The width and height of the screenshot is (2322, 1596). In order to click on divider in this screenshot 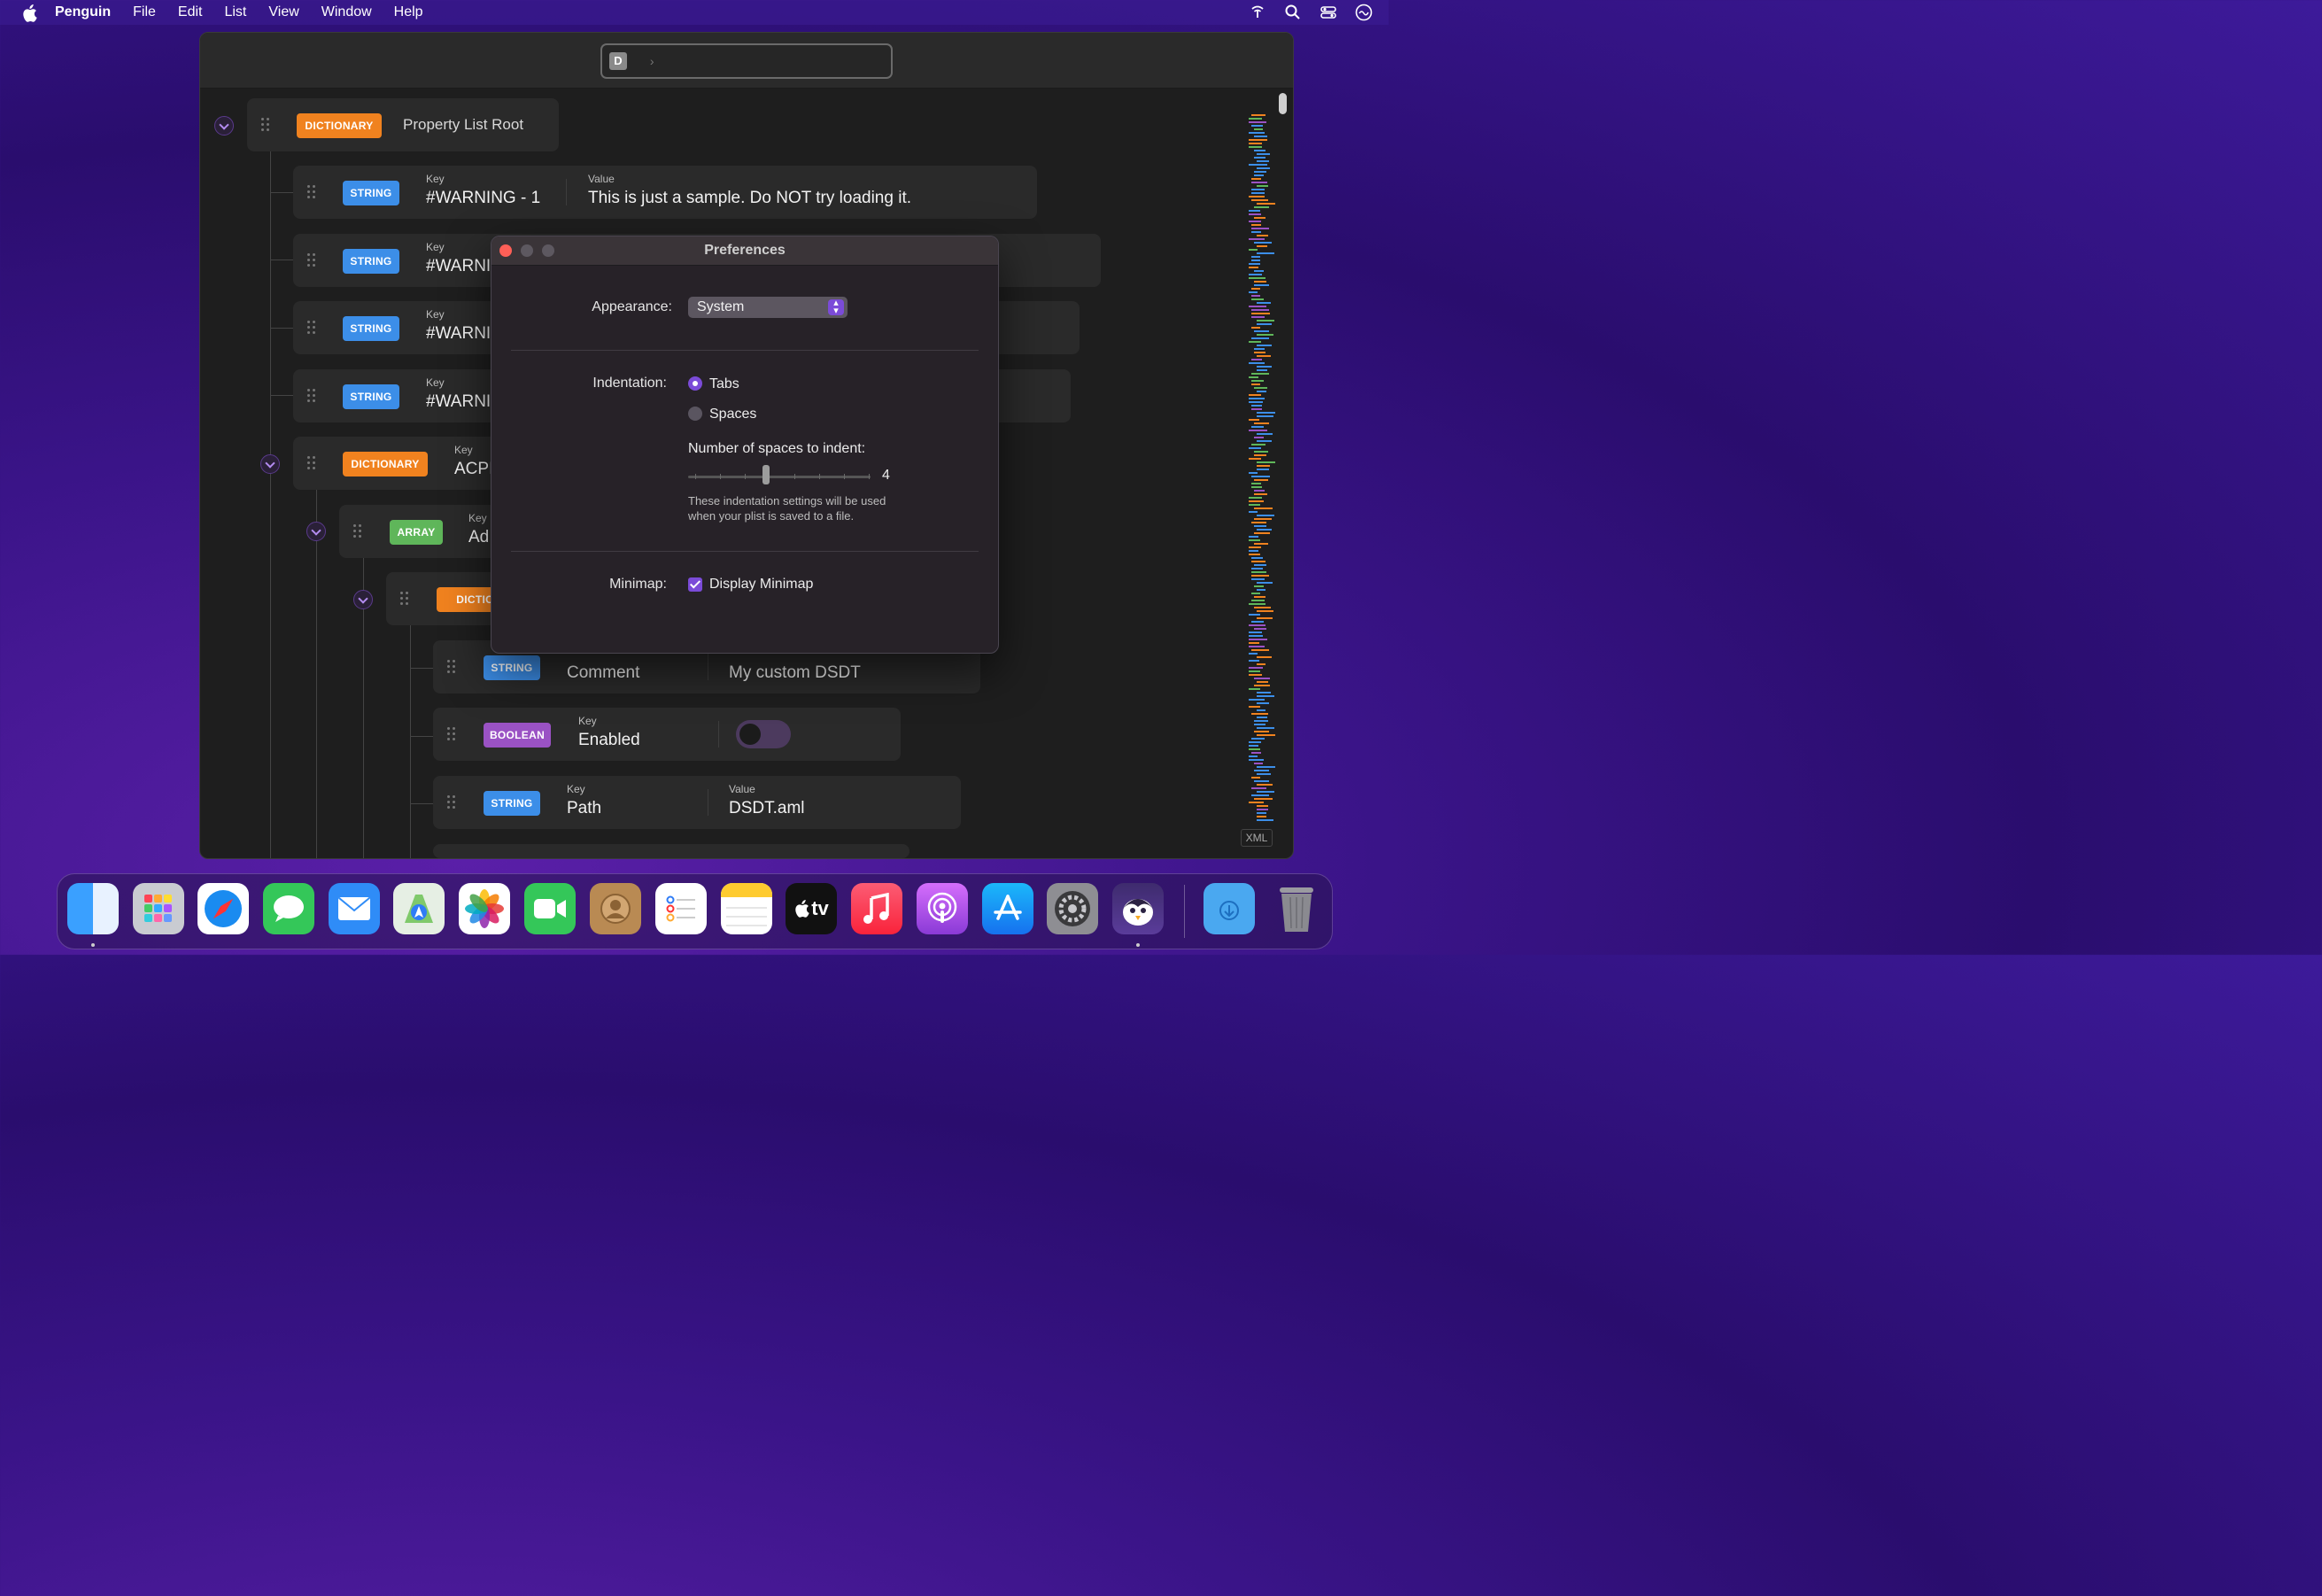, I will do `click(745, 351)`.